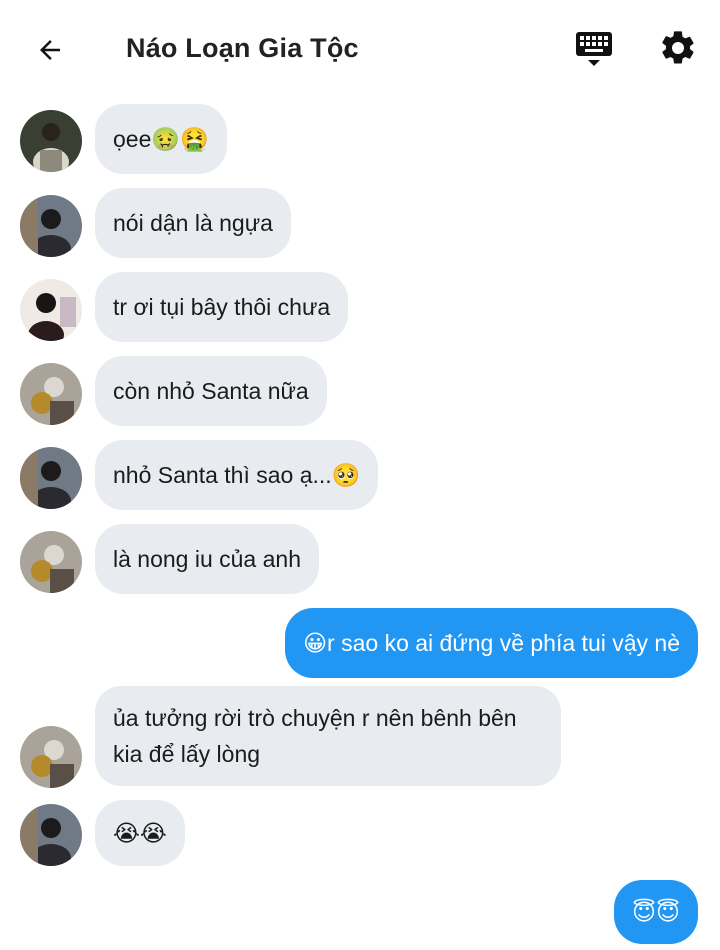 The height and width of the screenshot is (950, 720). I want to click on message-text: tr ơi tụi bây thôi chưa, so click(222, 307).